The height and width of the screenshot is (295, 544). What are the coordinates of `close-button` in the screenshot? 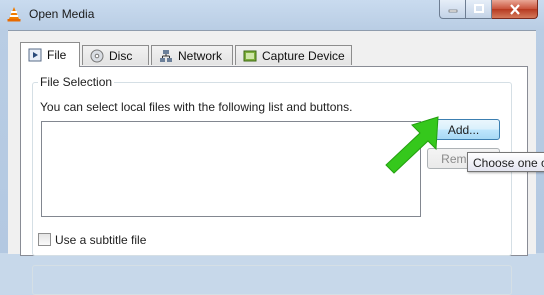 It's located at (515, 9).